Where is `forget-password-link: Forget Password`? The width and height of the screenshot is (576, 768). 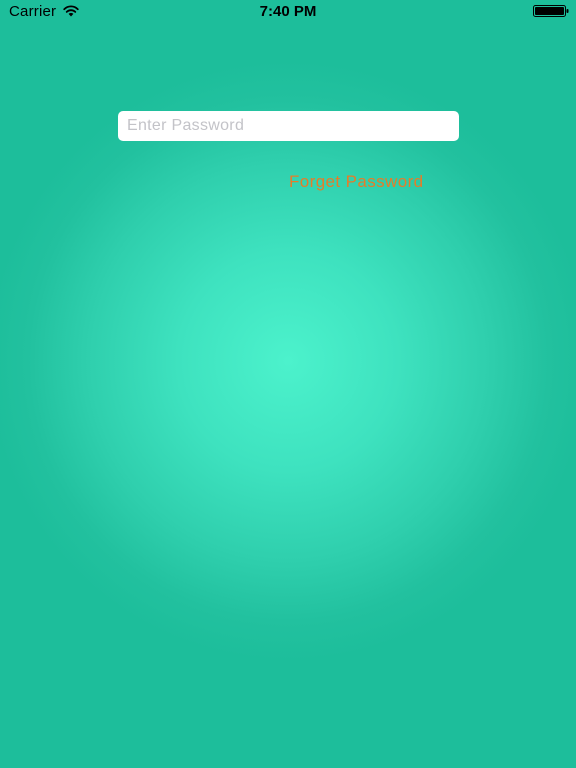
forget-password-link: Forget Password is located at coordinates (356, 182).